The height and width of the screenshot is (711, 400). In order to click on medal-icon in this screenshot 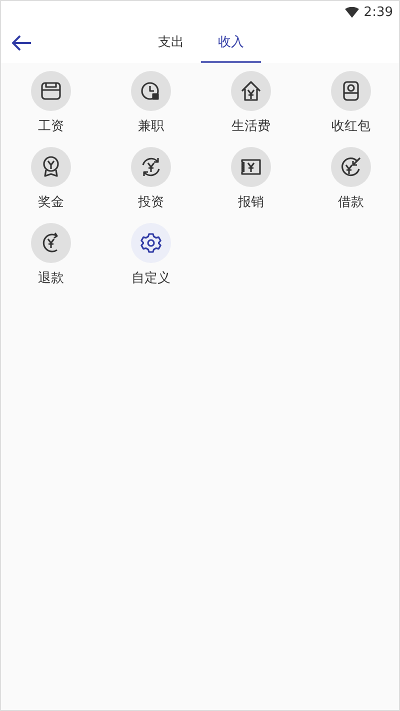, I will do `click(51, 167)`.